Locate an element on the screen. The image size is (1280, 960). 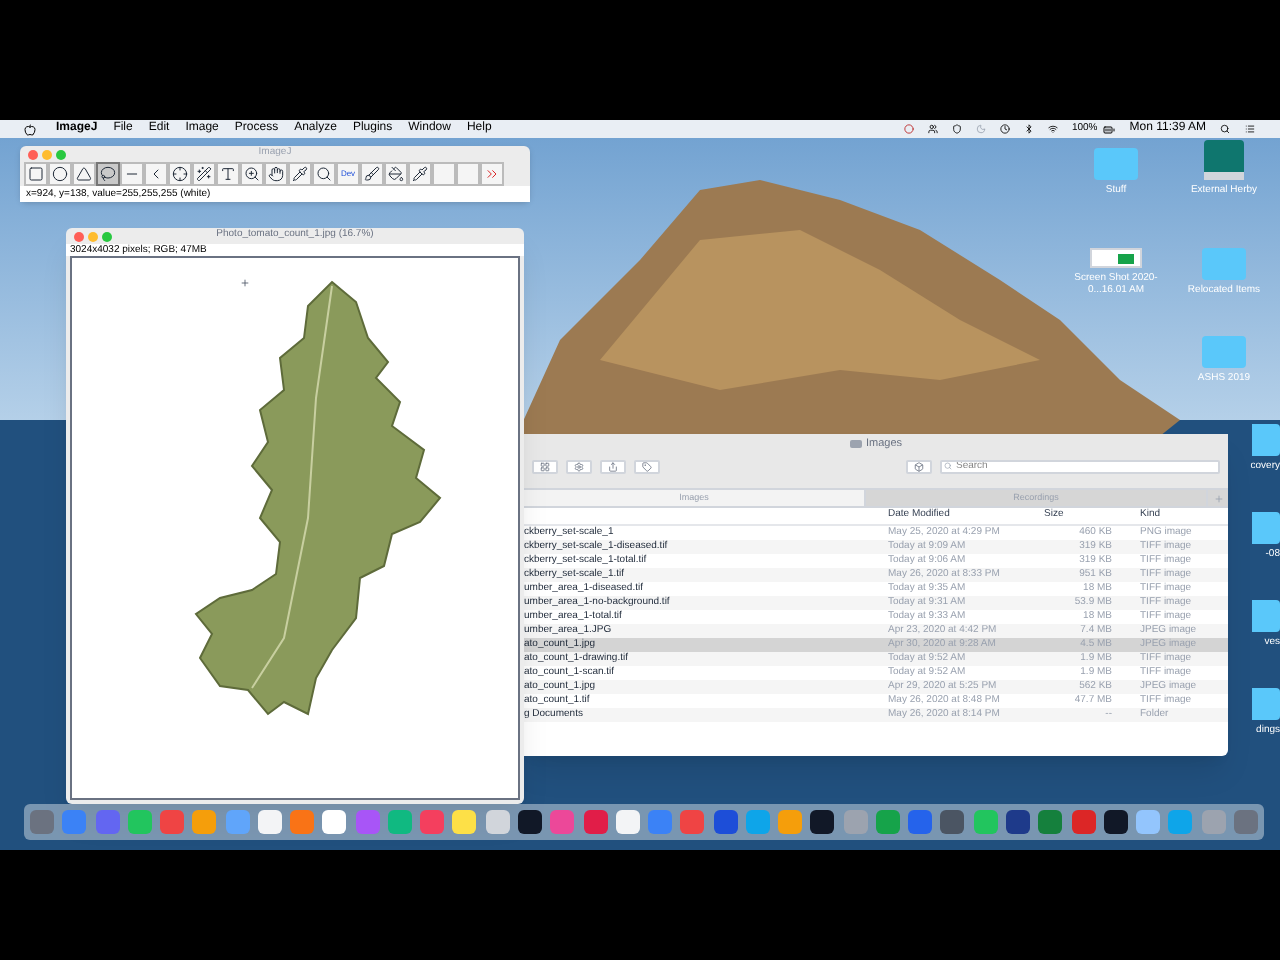
apple-icon is located at coordinates (30, 129).